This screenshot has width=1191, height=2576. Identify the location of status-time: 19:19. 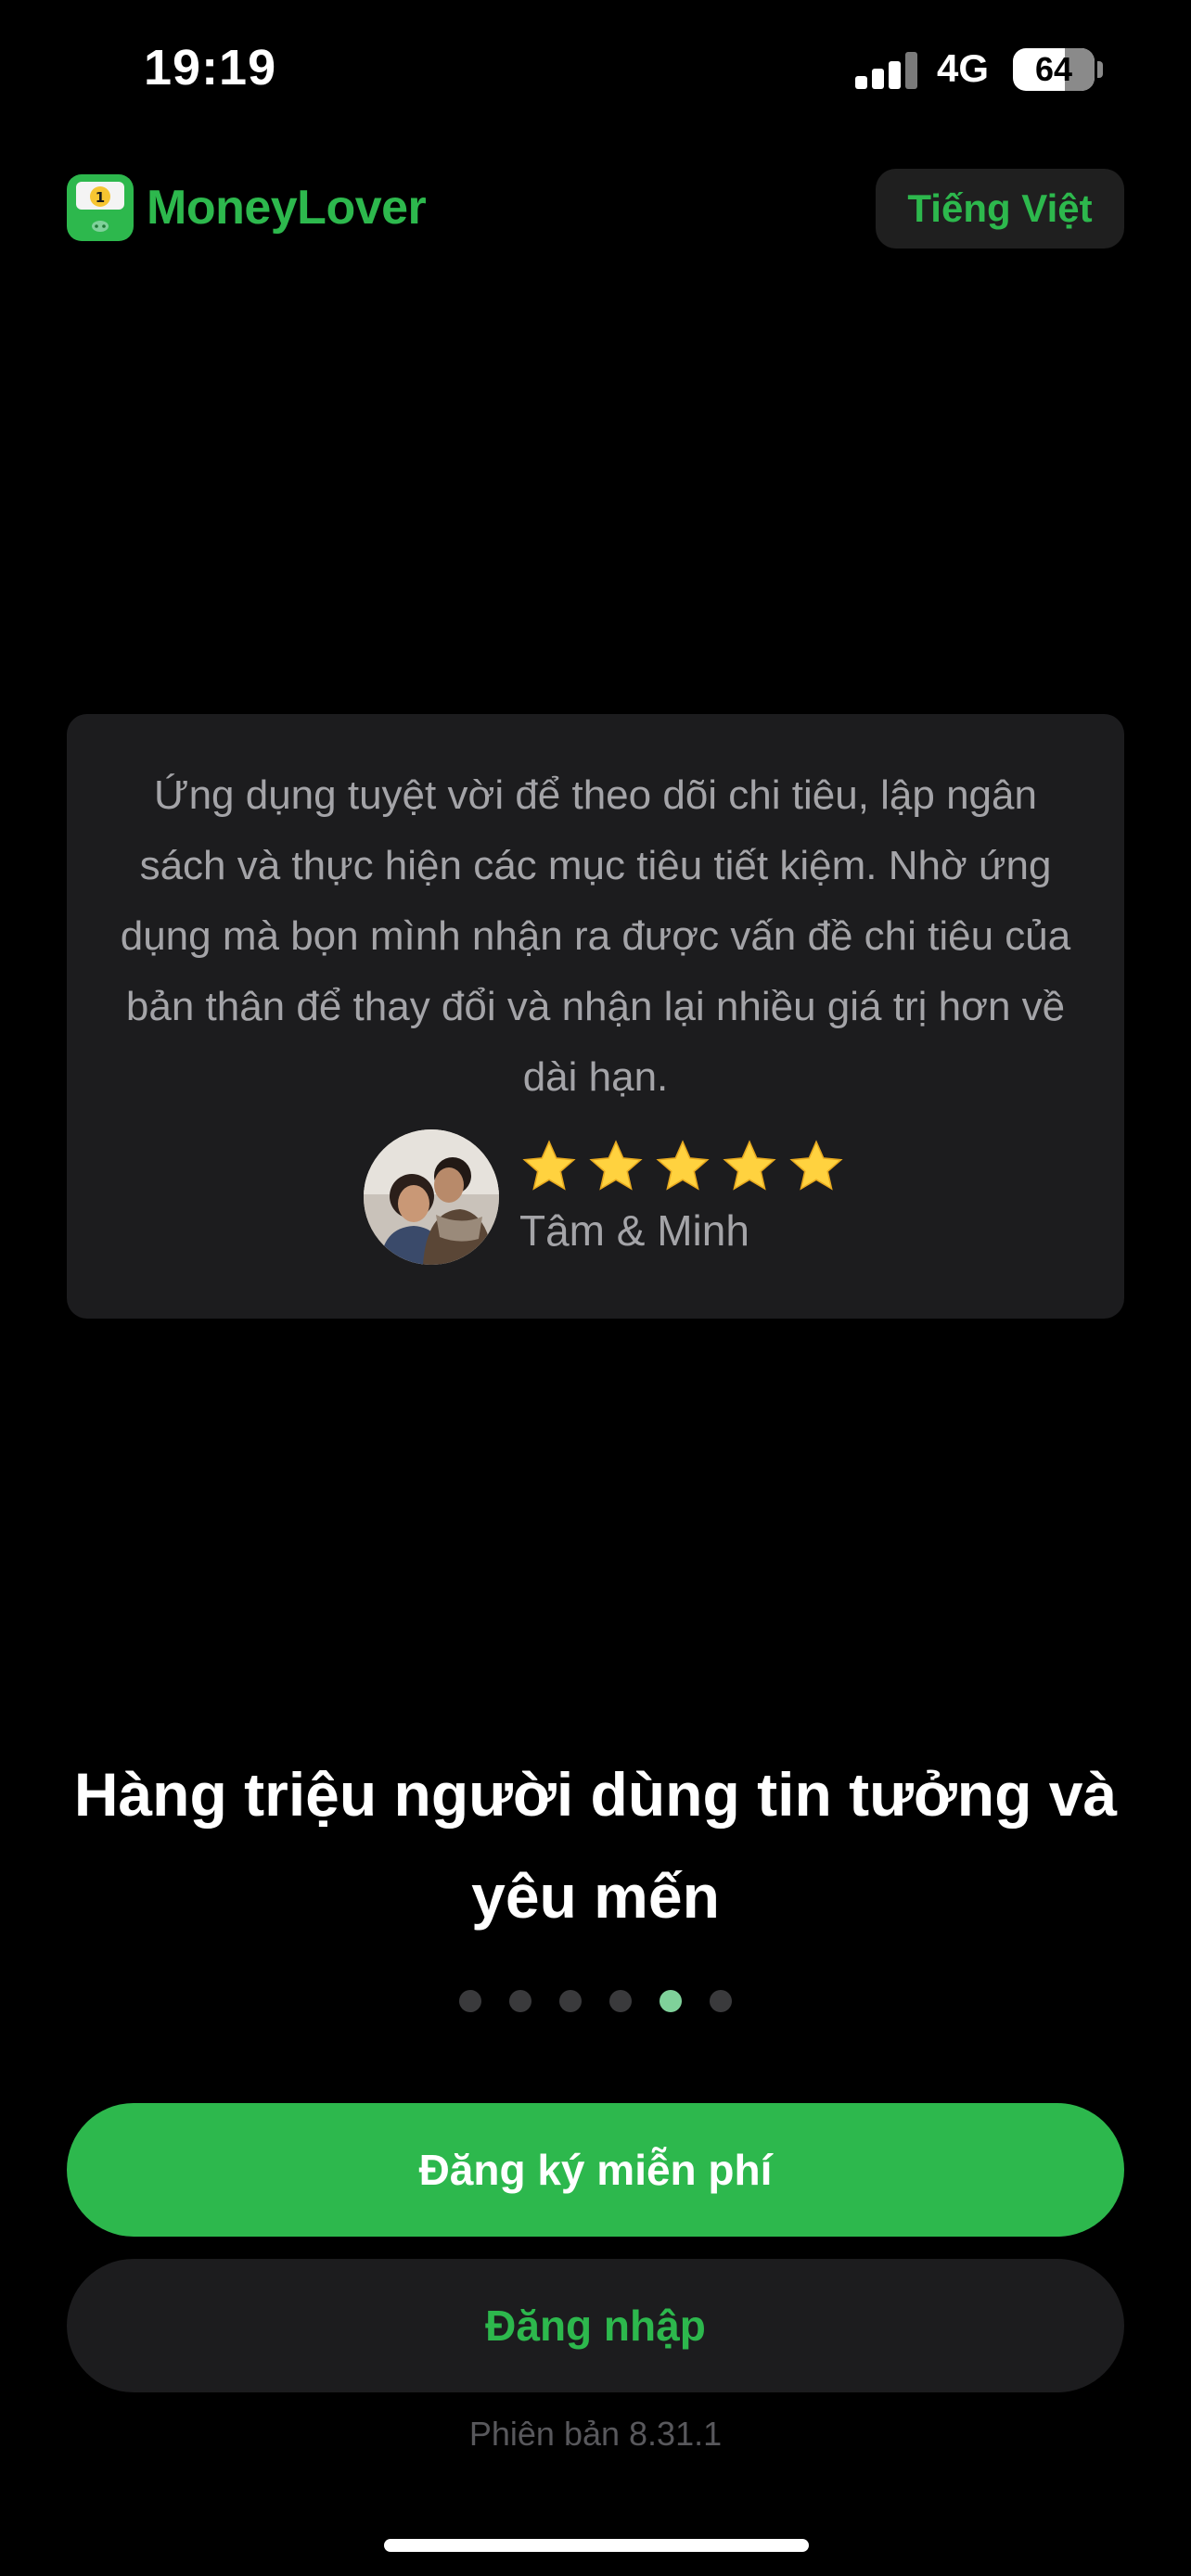
(210, 68).